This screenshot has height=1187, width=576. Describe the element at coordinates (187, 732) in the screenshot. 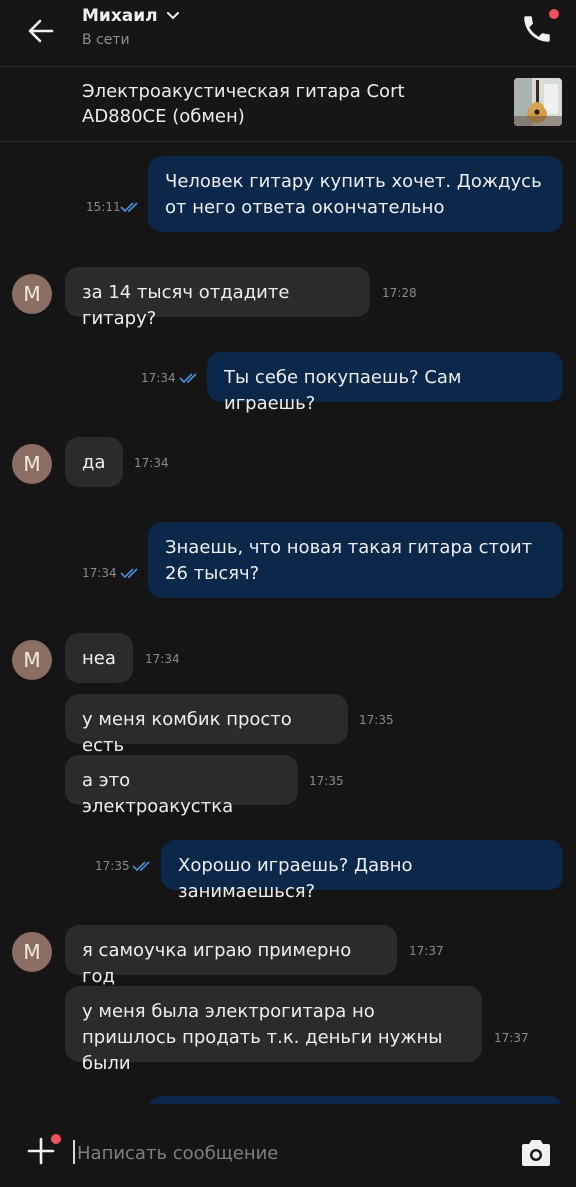

I see `message-text: у меня комбик просто есть` at that location.